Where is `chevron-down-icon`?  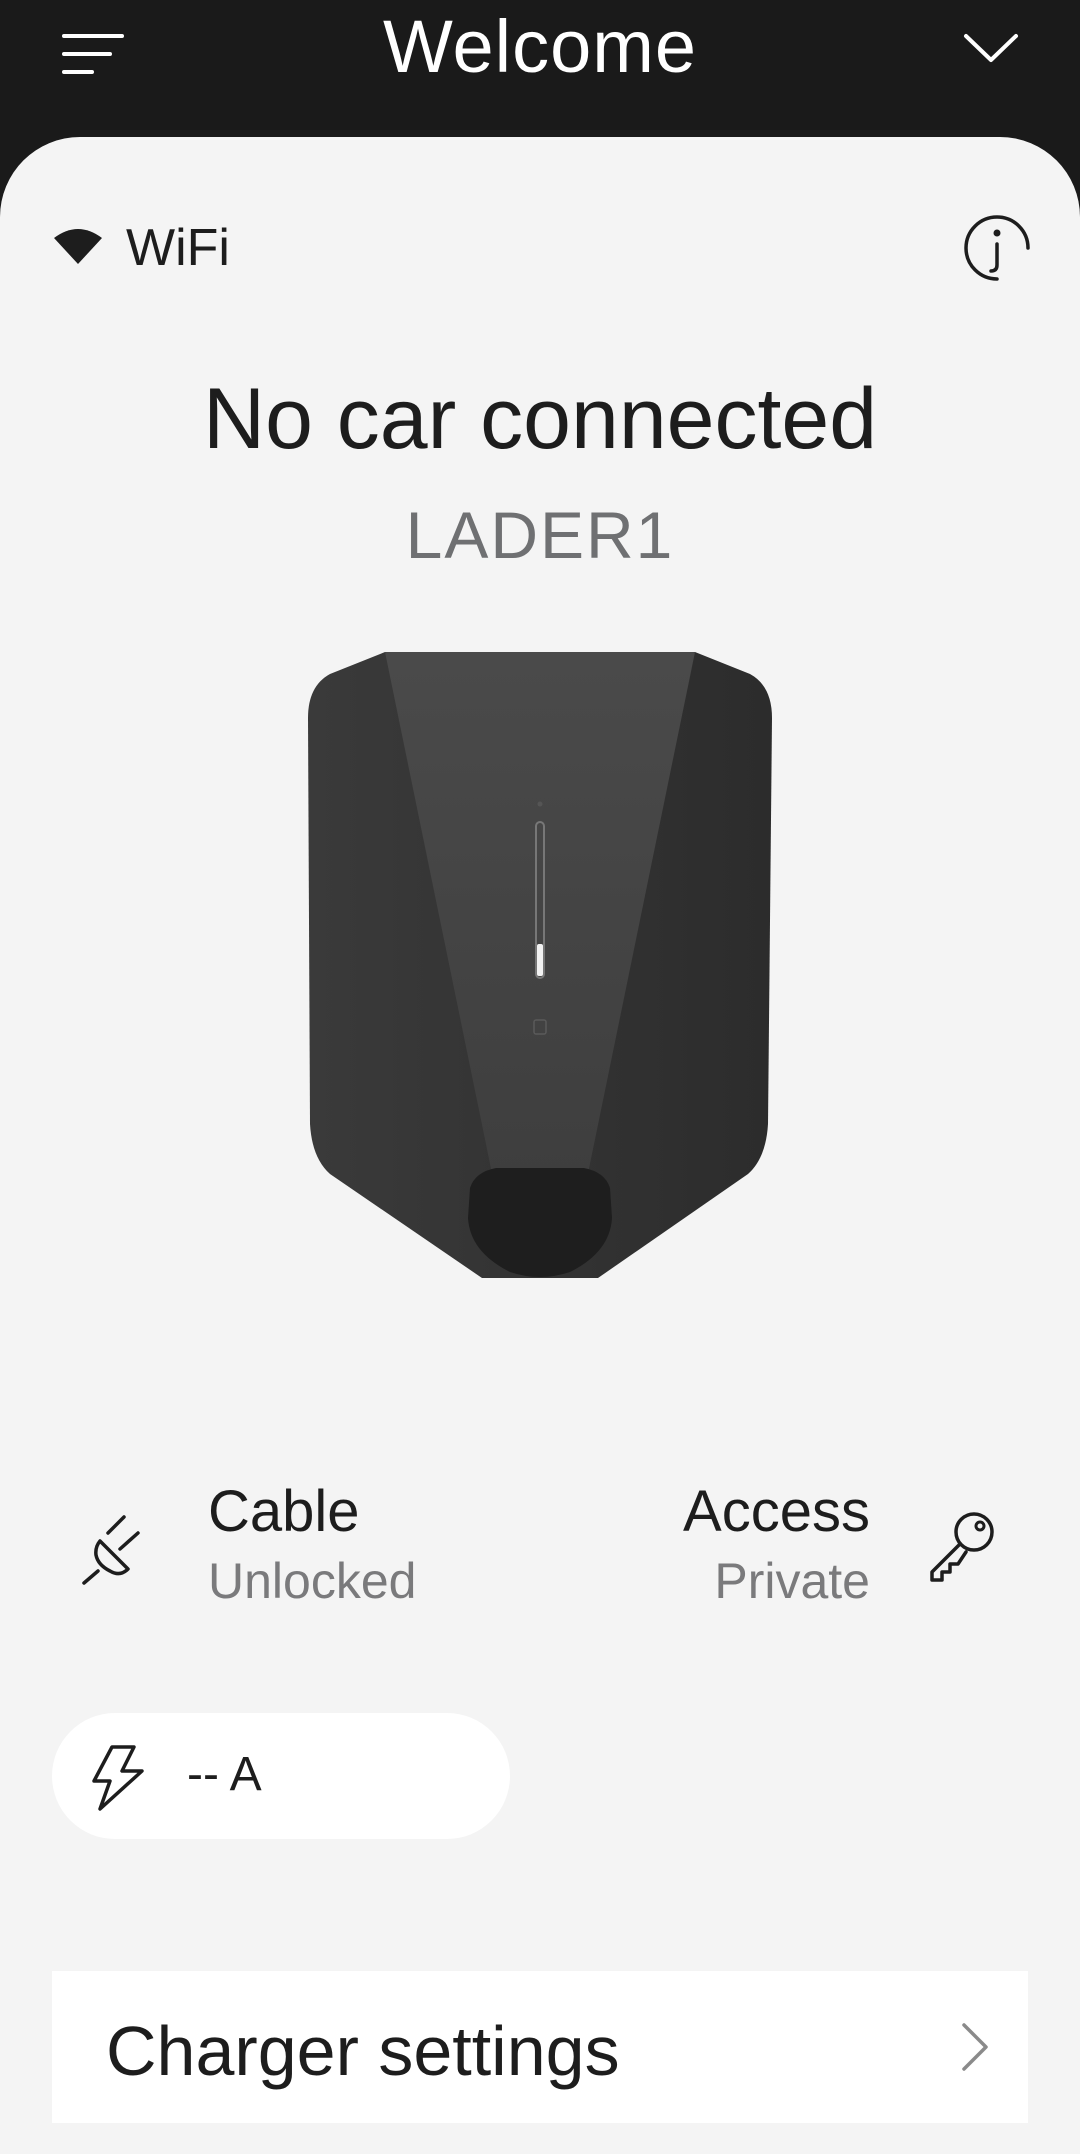
chevron-down-icon is located at coordinates (991, 46).